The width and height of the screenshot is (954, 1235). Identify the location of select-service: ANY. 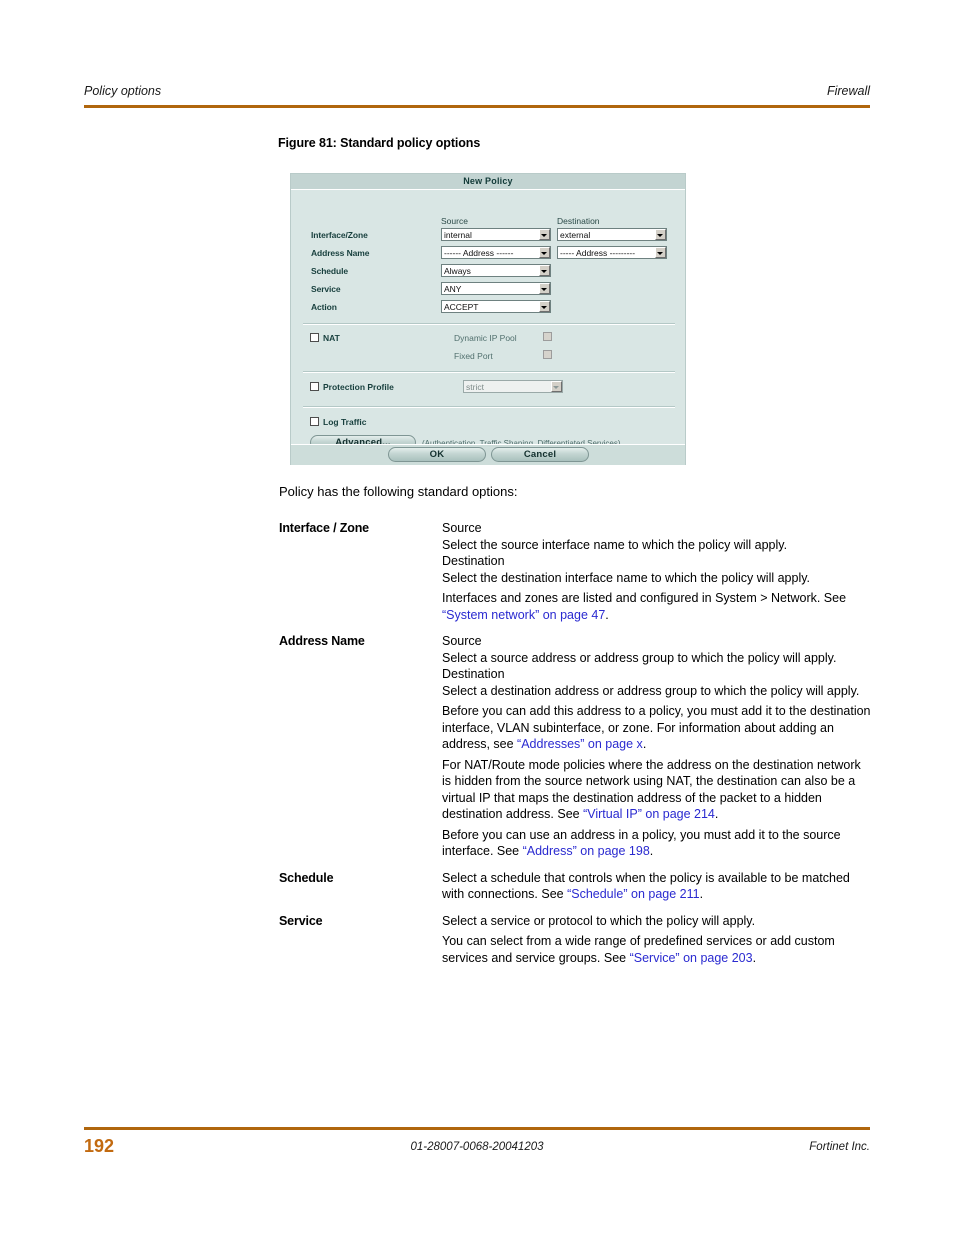
(496, 288).